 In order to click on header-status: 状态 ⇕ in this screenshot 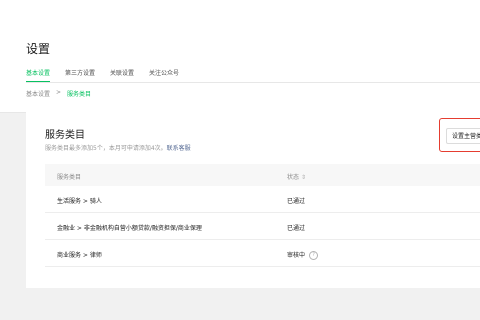, I will do `click(296, 176)`.